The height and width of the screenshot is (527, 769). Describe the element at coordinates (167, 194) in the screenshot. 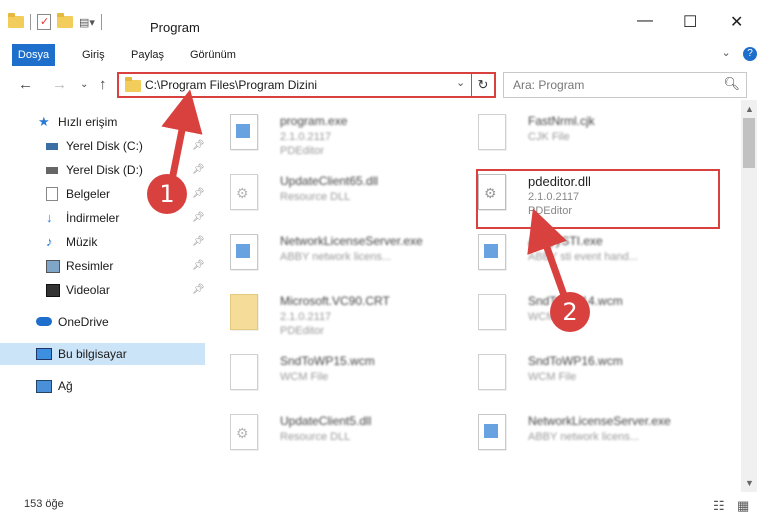

I see `callout-badge-1: 1` at that location.